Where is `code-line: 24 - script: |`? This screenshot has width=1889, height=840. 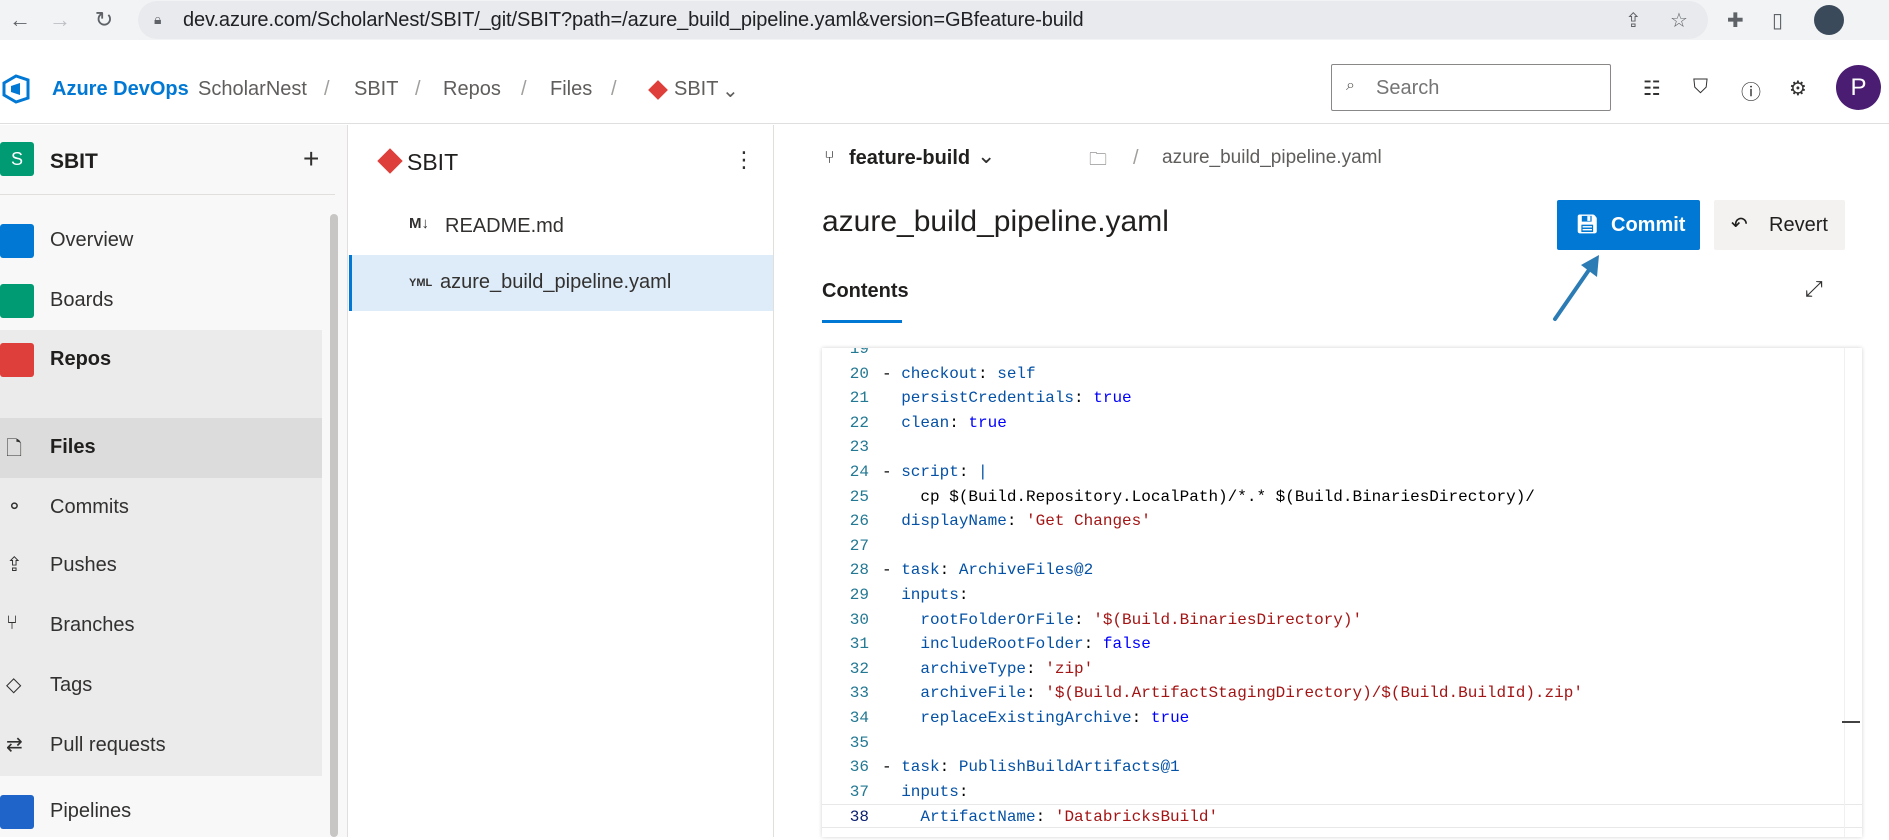
code-line: 24 - script: | is located at coordinates (1342, 472).